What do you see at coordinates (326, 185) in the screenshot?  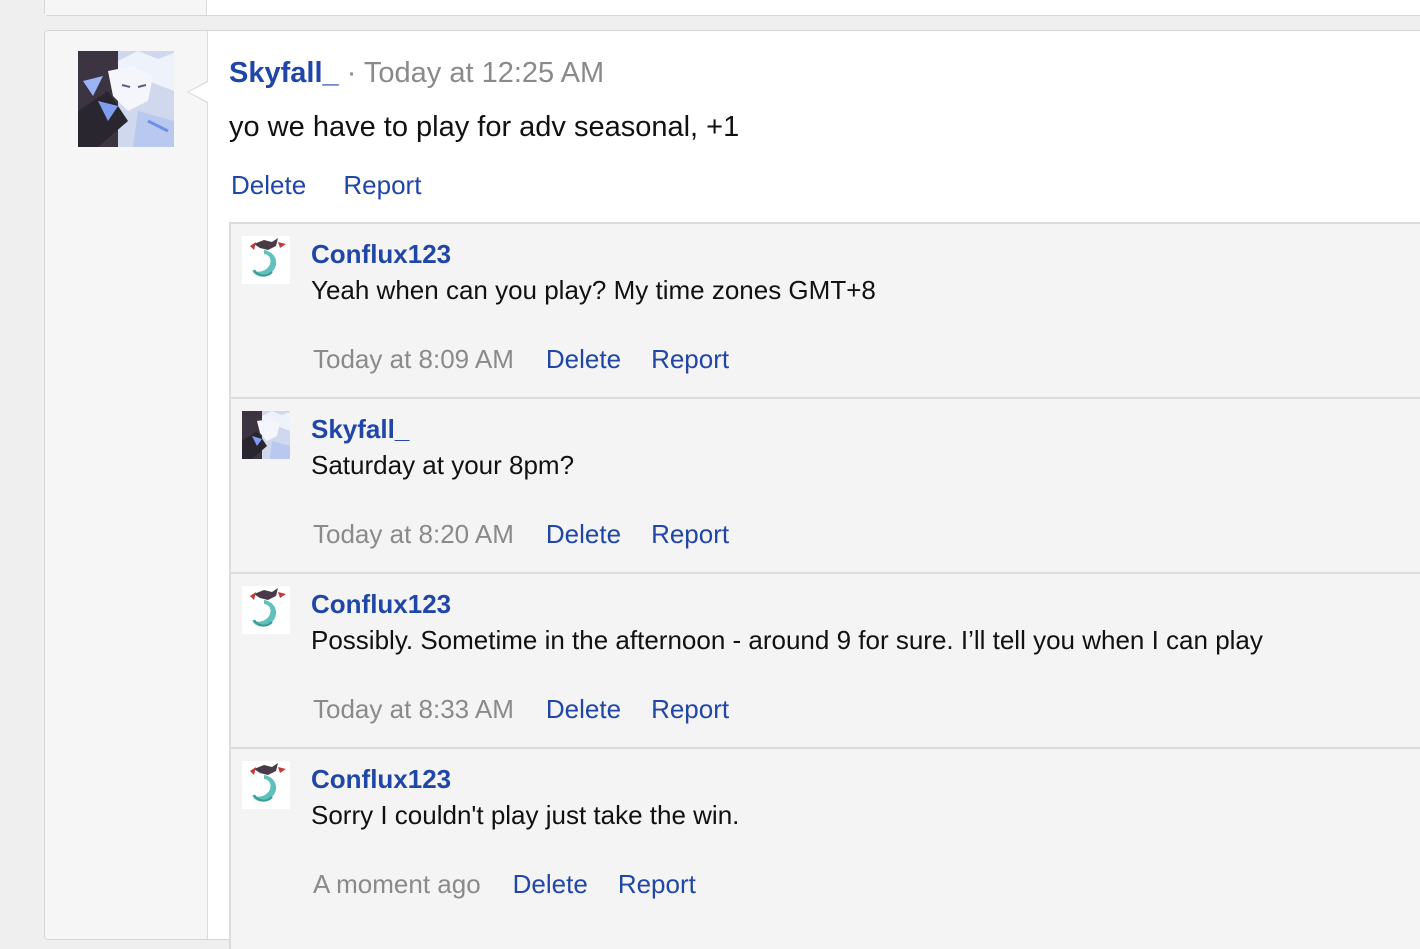 I see `post-actions: Delete Report` at bounding box center [326, 185].